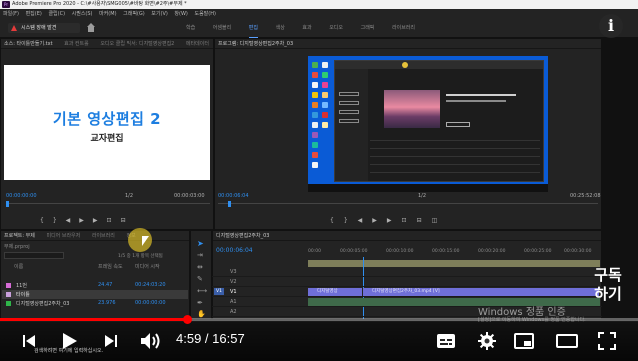  Describe the element at coordinates (107, 14) in the screenshot. I see `menu-marker: 마커(M)` at that location.